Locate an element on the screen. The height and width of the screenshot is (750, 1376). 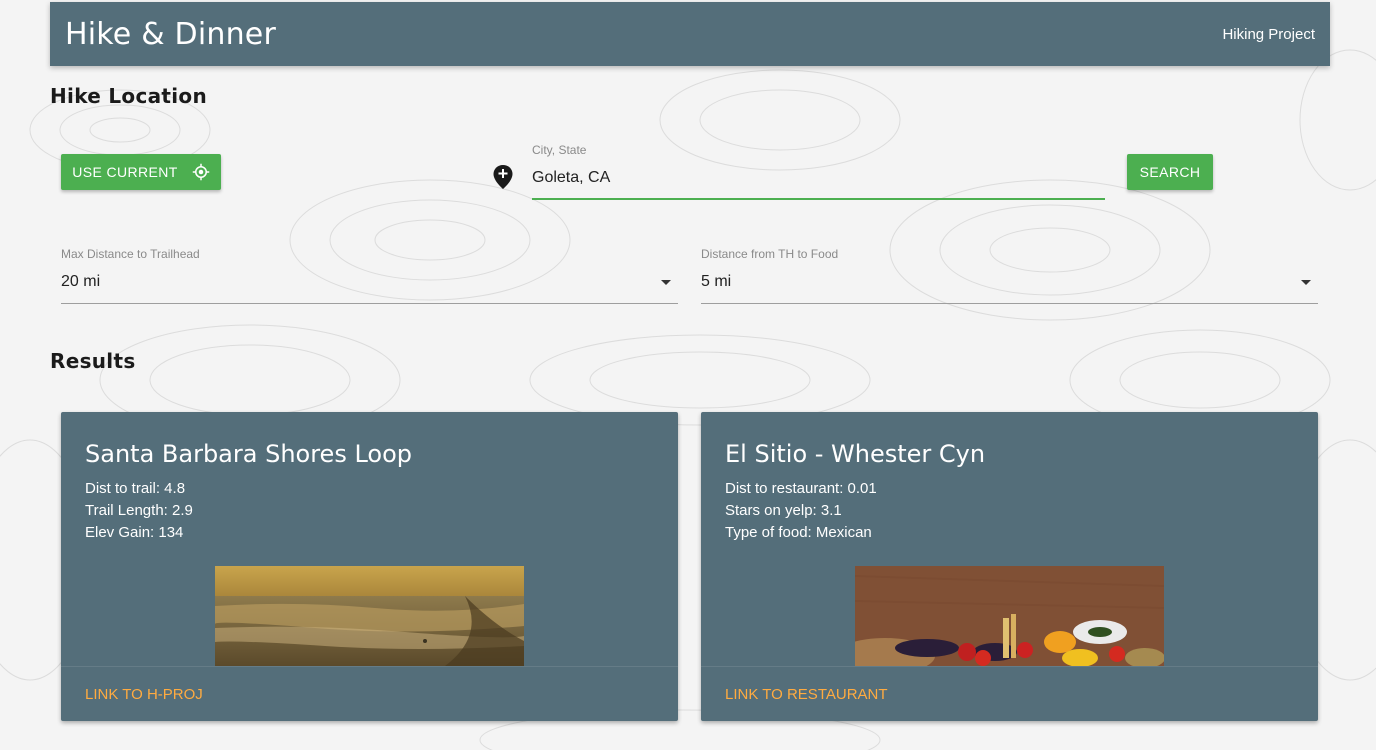
link-to-hiking-project: LINK TO H-PROJ is located at coordinates (144, 694).